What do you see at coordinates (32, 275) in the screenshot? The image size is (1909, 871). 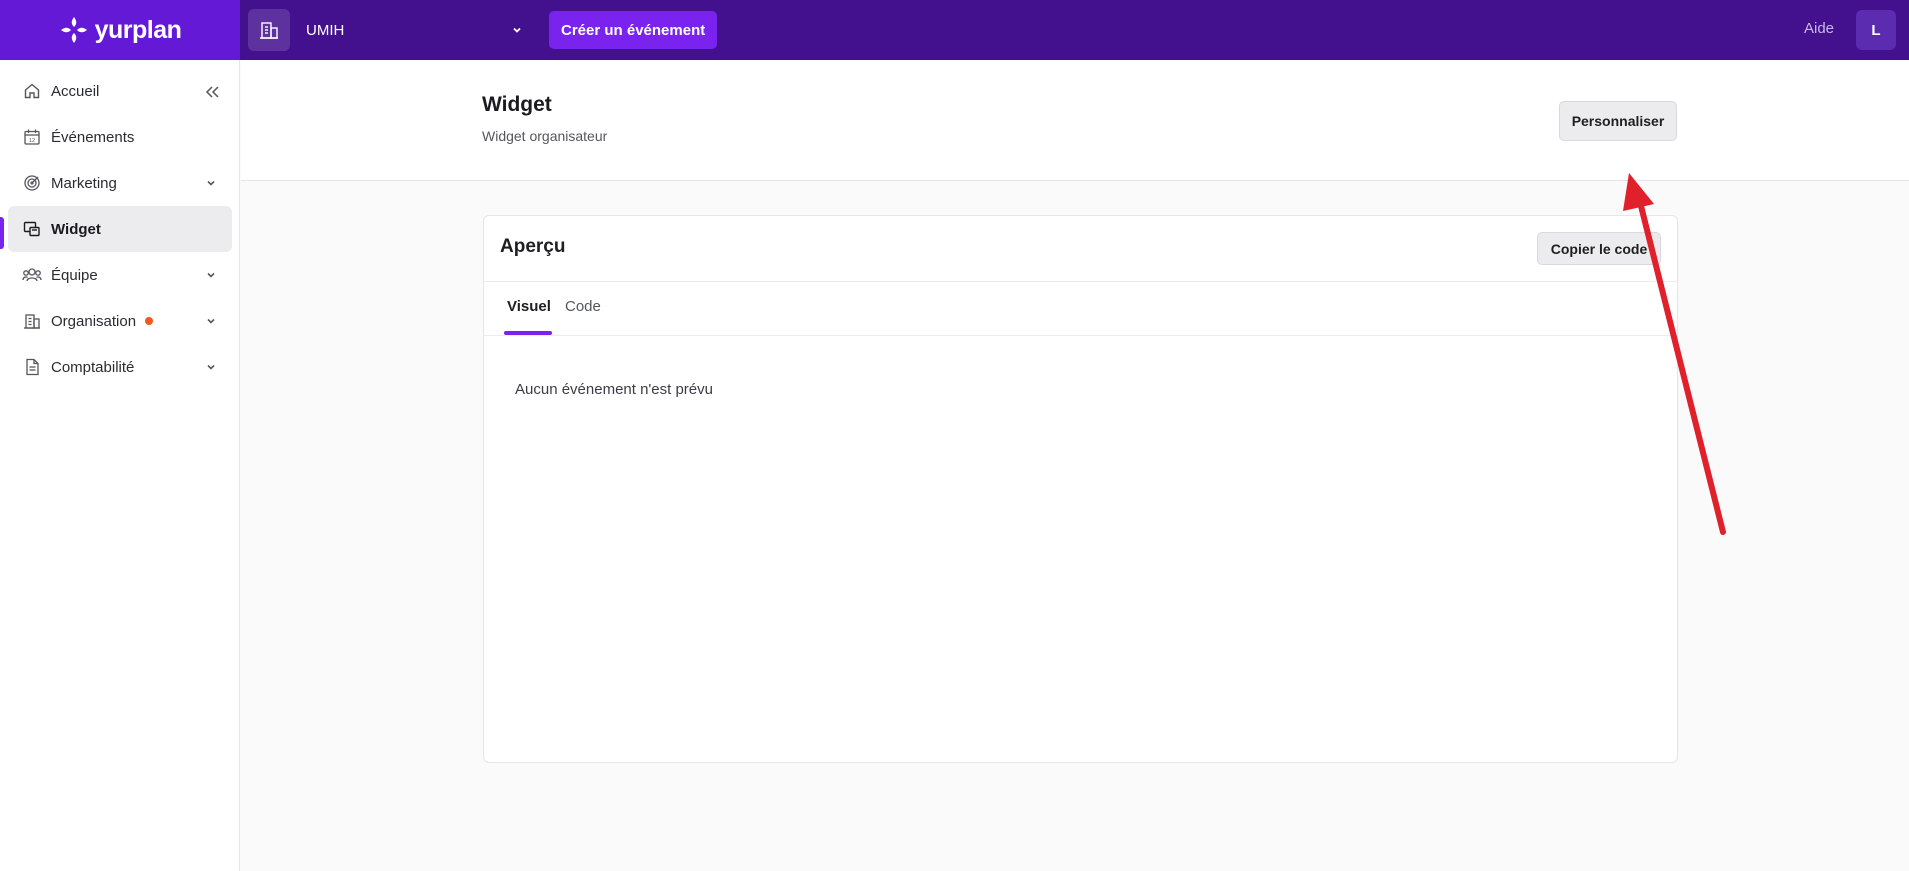 I see `team-icon` at bounding box center [32, 275].